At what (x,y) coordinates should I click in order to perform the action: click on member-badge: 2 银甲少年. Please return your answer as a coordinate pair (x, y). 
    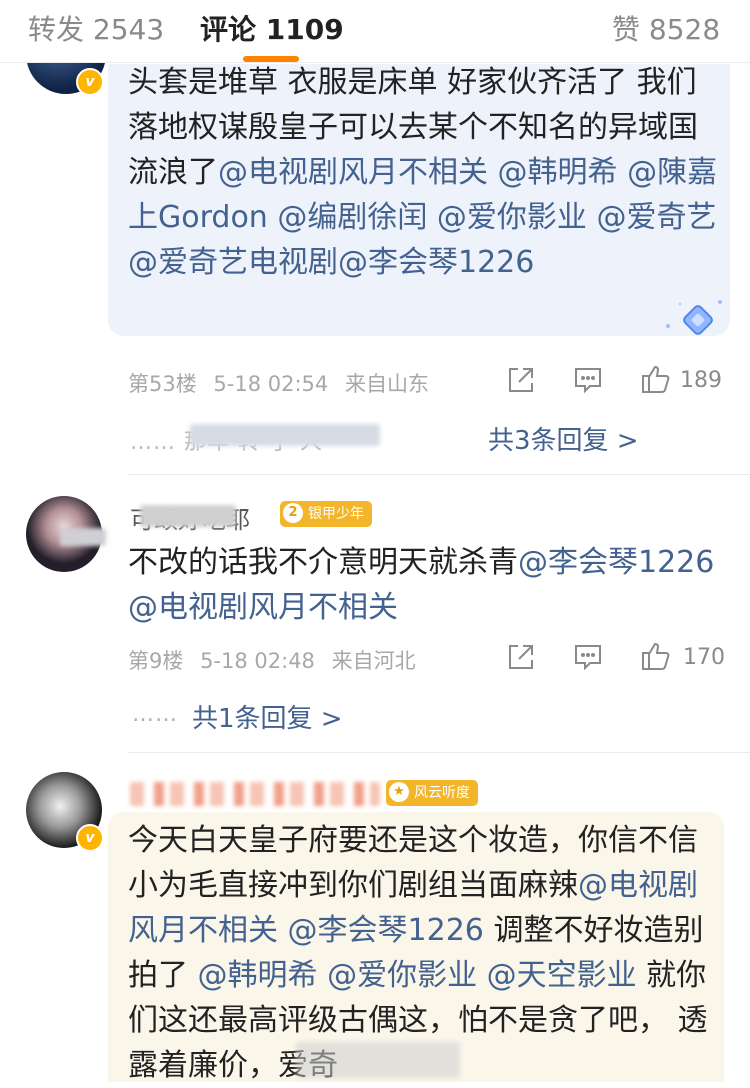
    Looking at the image, I should click on (326, 514).